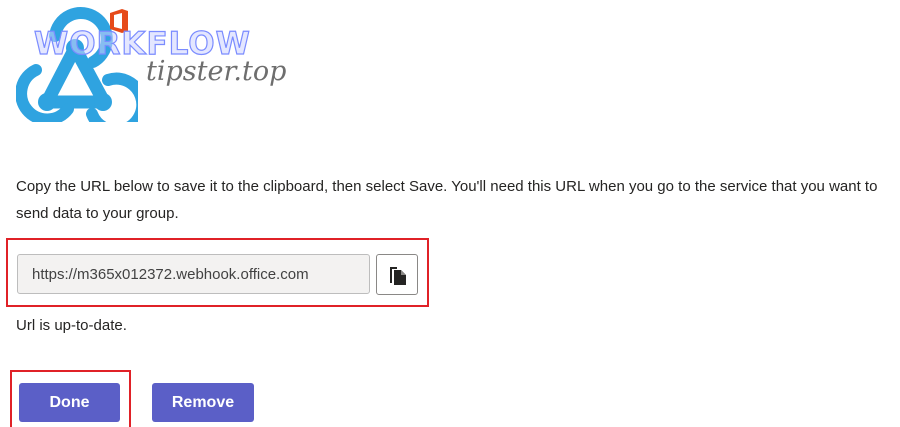 The height and width of the screenshot is (427, 900). I want to click on remove-button: Remove, so click(203, 402).